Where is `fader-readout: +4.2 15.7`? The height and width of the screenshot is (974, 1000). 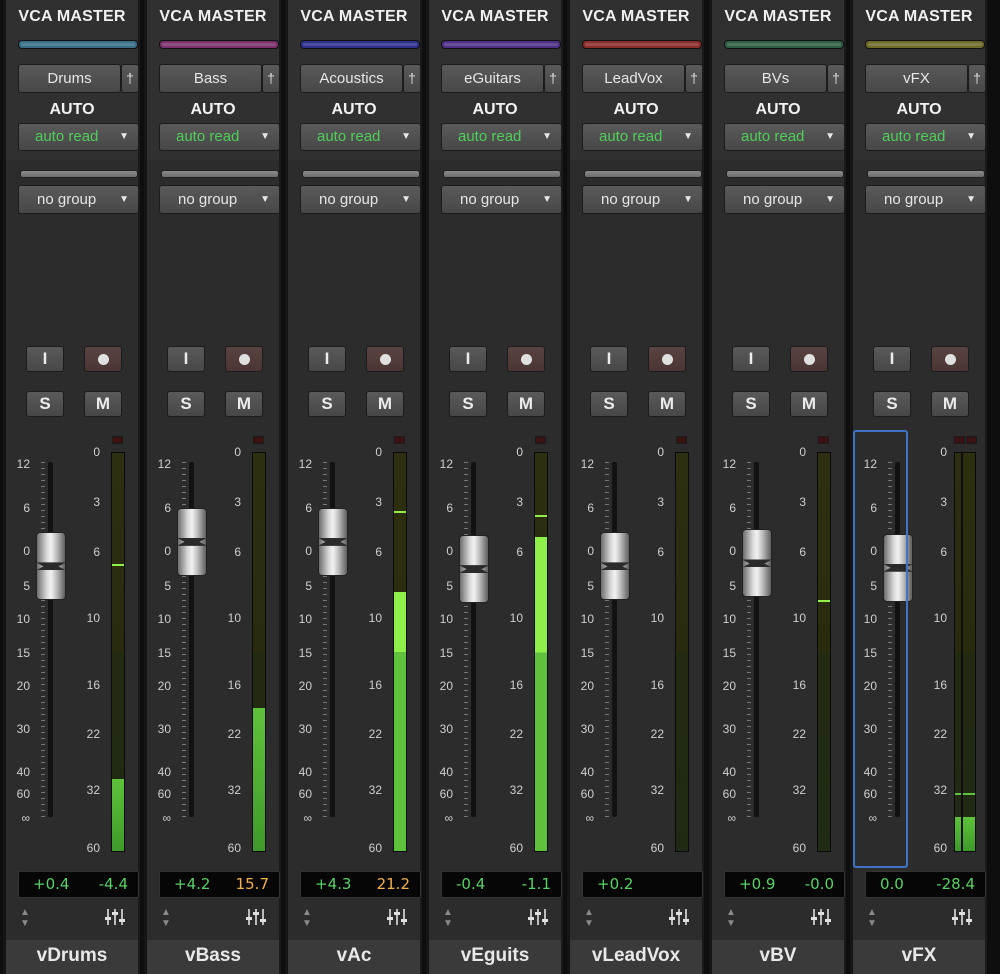 fader-readout: +4.2 15.7 is located at coordinates (219, 884).